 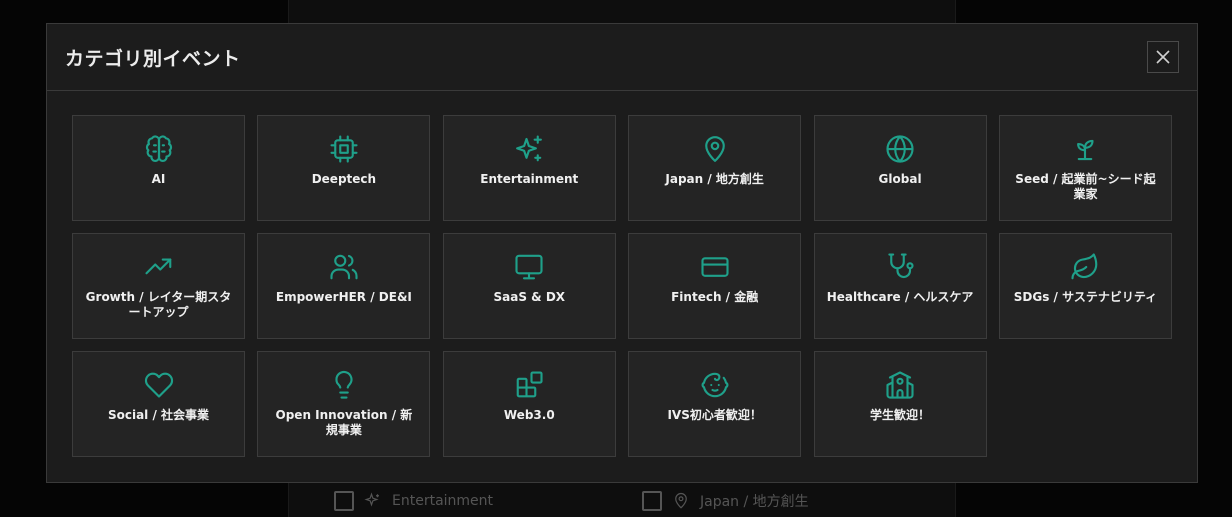 What do you see at coordinates (343, 297) in the screenshot?
I see `category-label: EmpowerHER / DE&I` at bounding box center [343, 297].